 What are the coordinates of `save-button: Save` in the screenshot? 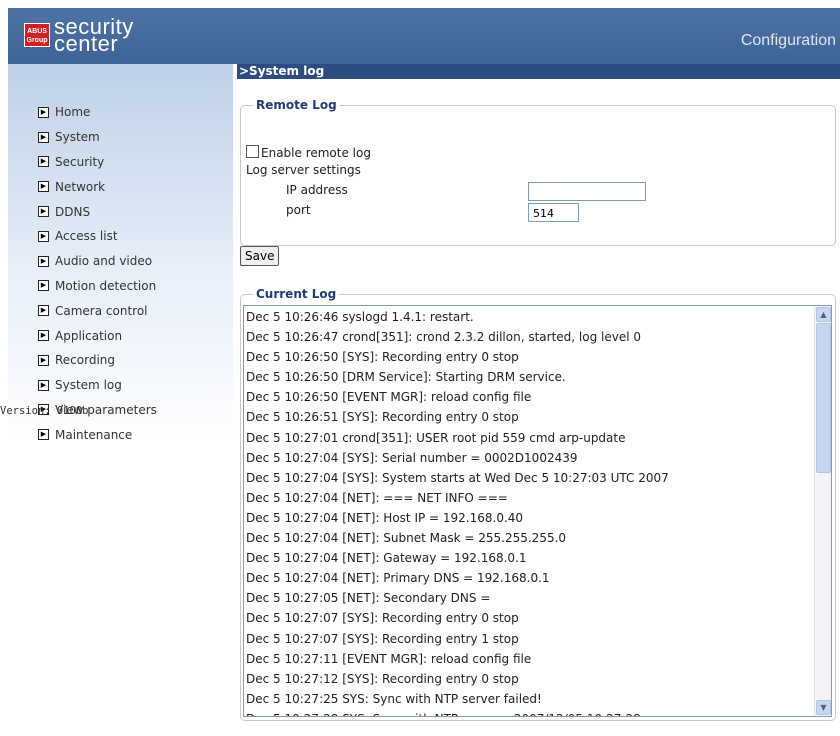 It's located at (260, 256).